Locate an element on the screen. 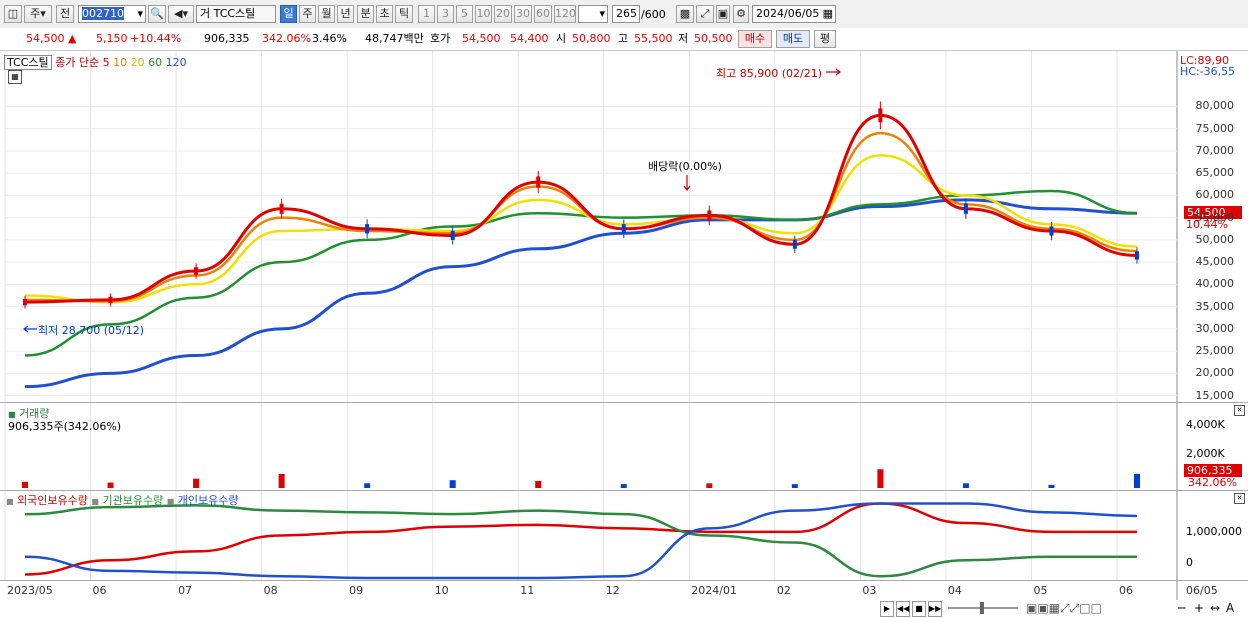 This screenshot has height=621, width=1248. price-axis-tick: 55,000 is located at coordinates (1215, 217).